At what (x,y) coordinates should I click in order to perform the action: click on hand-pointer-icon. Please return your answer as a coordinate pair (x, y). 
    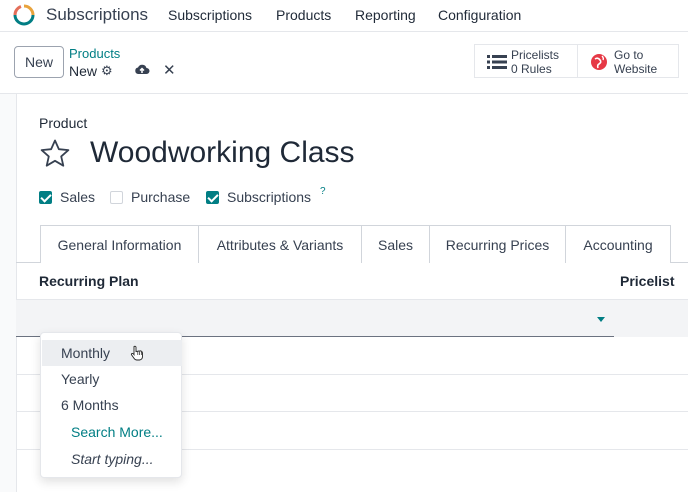
    Looking at the image, I should click on (136, 353).